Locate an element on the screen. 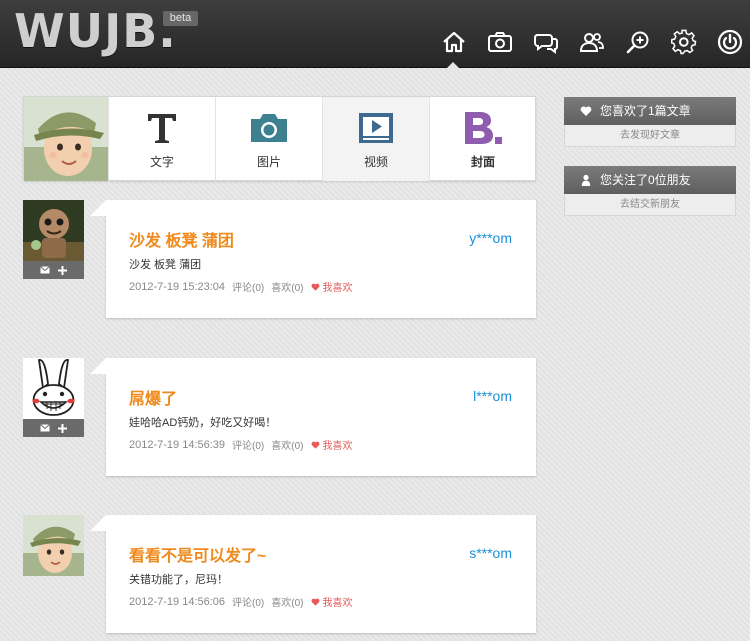 The image size is (750, 641). sidebar-follows-box: 您关注了0位朋友 去结交新朋友 is located at coordinates (650, 191).